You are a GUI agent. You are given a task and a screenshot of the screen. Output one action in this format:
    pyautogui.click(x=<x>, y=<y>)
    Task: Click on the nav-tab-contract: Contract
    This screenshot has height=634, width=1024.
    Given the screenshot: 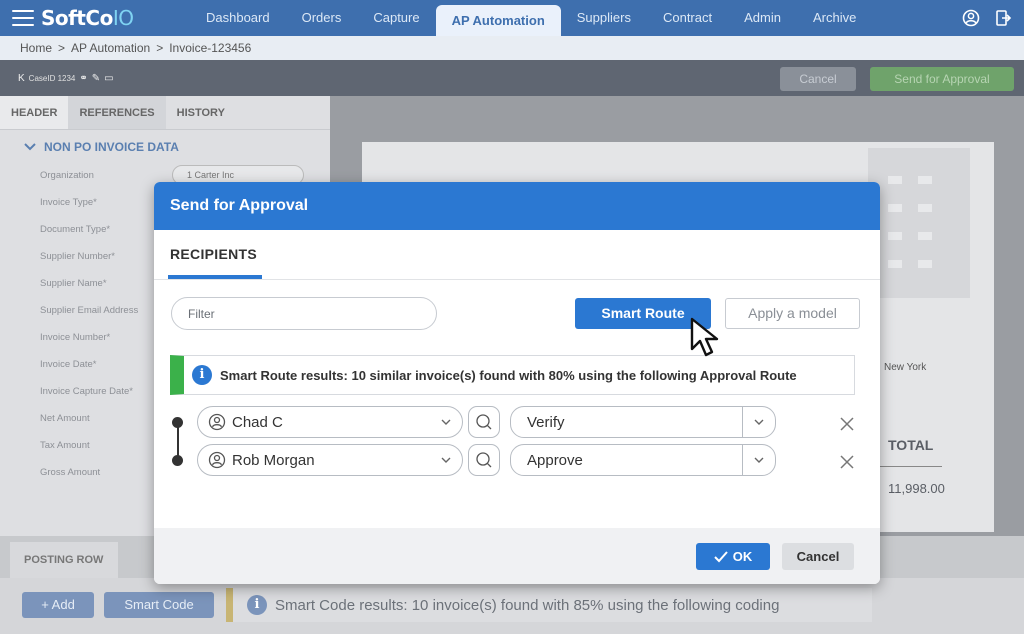 What is the action you would take?
    pyautogui.click(x=687, y=18)
    